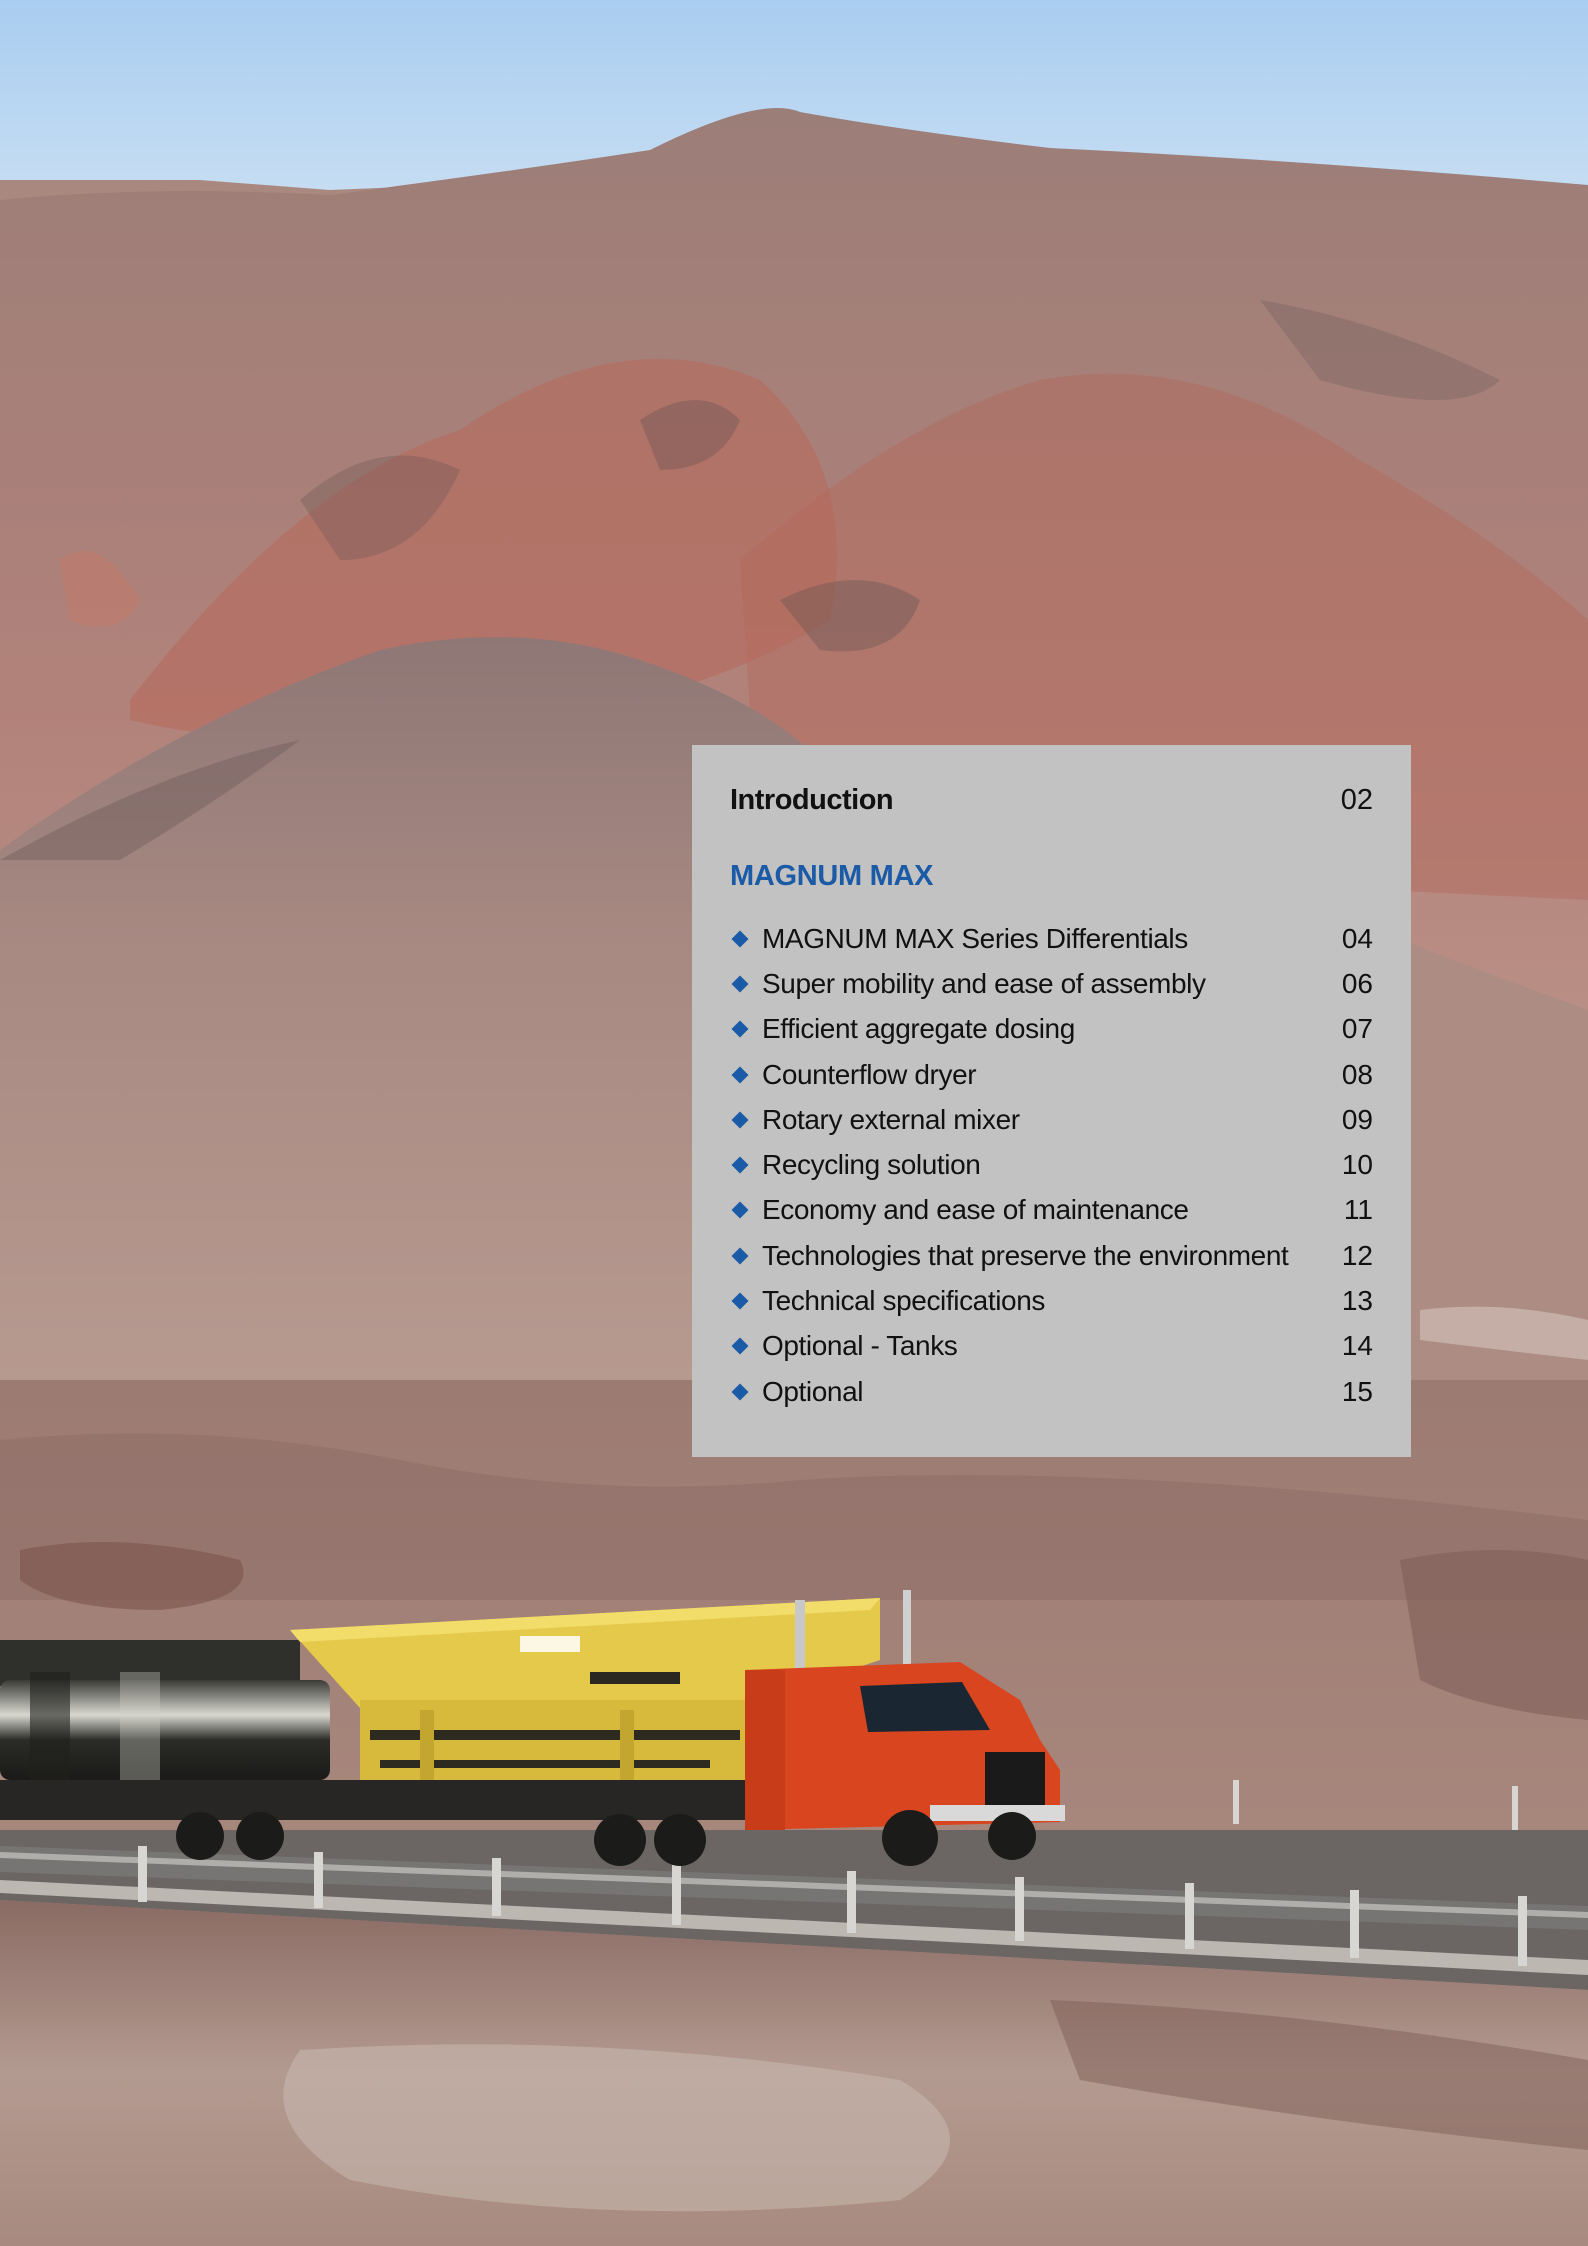  Describe the element at coordinates (1357, 1255) in the screenshot. I see `toc-item-page: 12` at that location.